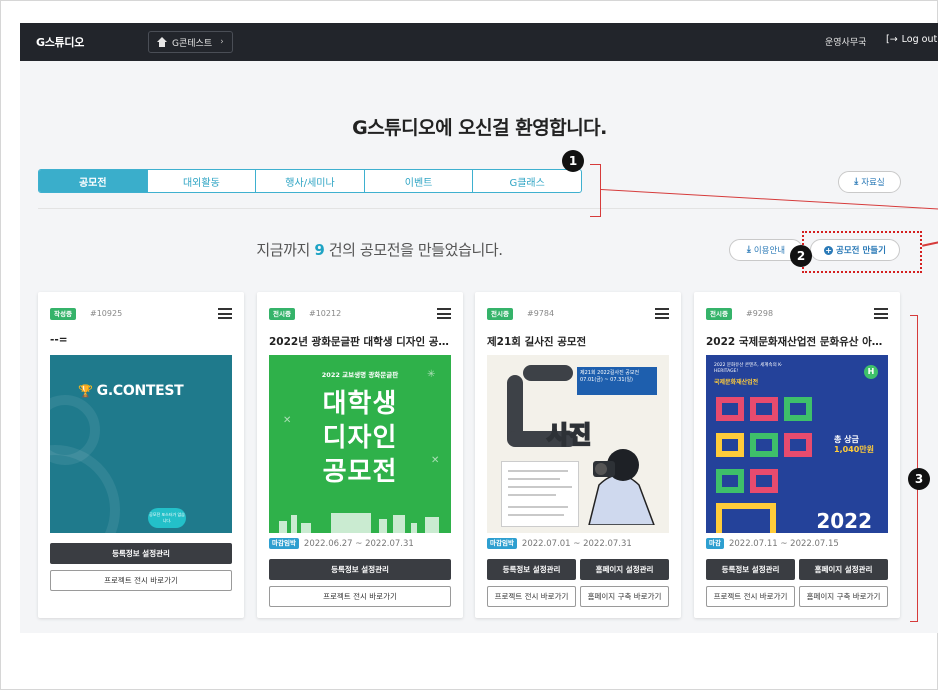 Image resolution: width=938 pixels, height=690 pixels. Describe the element at coordinates (360, 522) in the screenshot. I see `city-skyline` at that location.